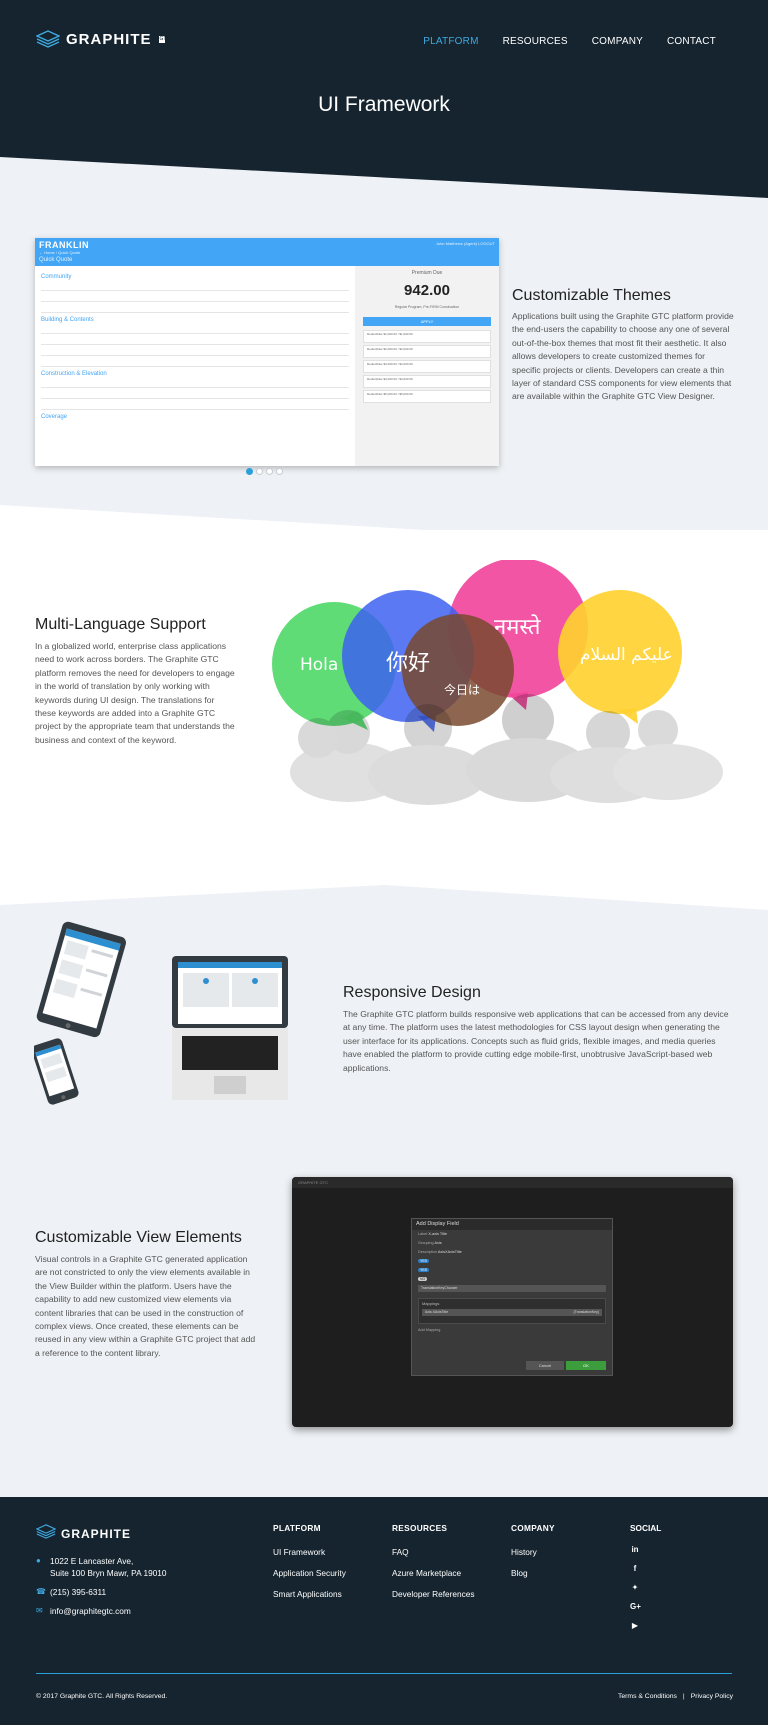 The image size is (768, 1725). Describe the element at coordinates (691, 41) in the screenshot. I see `nav-contact: CONTACT` at that location.